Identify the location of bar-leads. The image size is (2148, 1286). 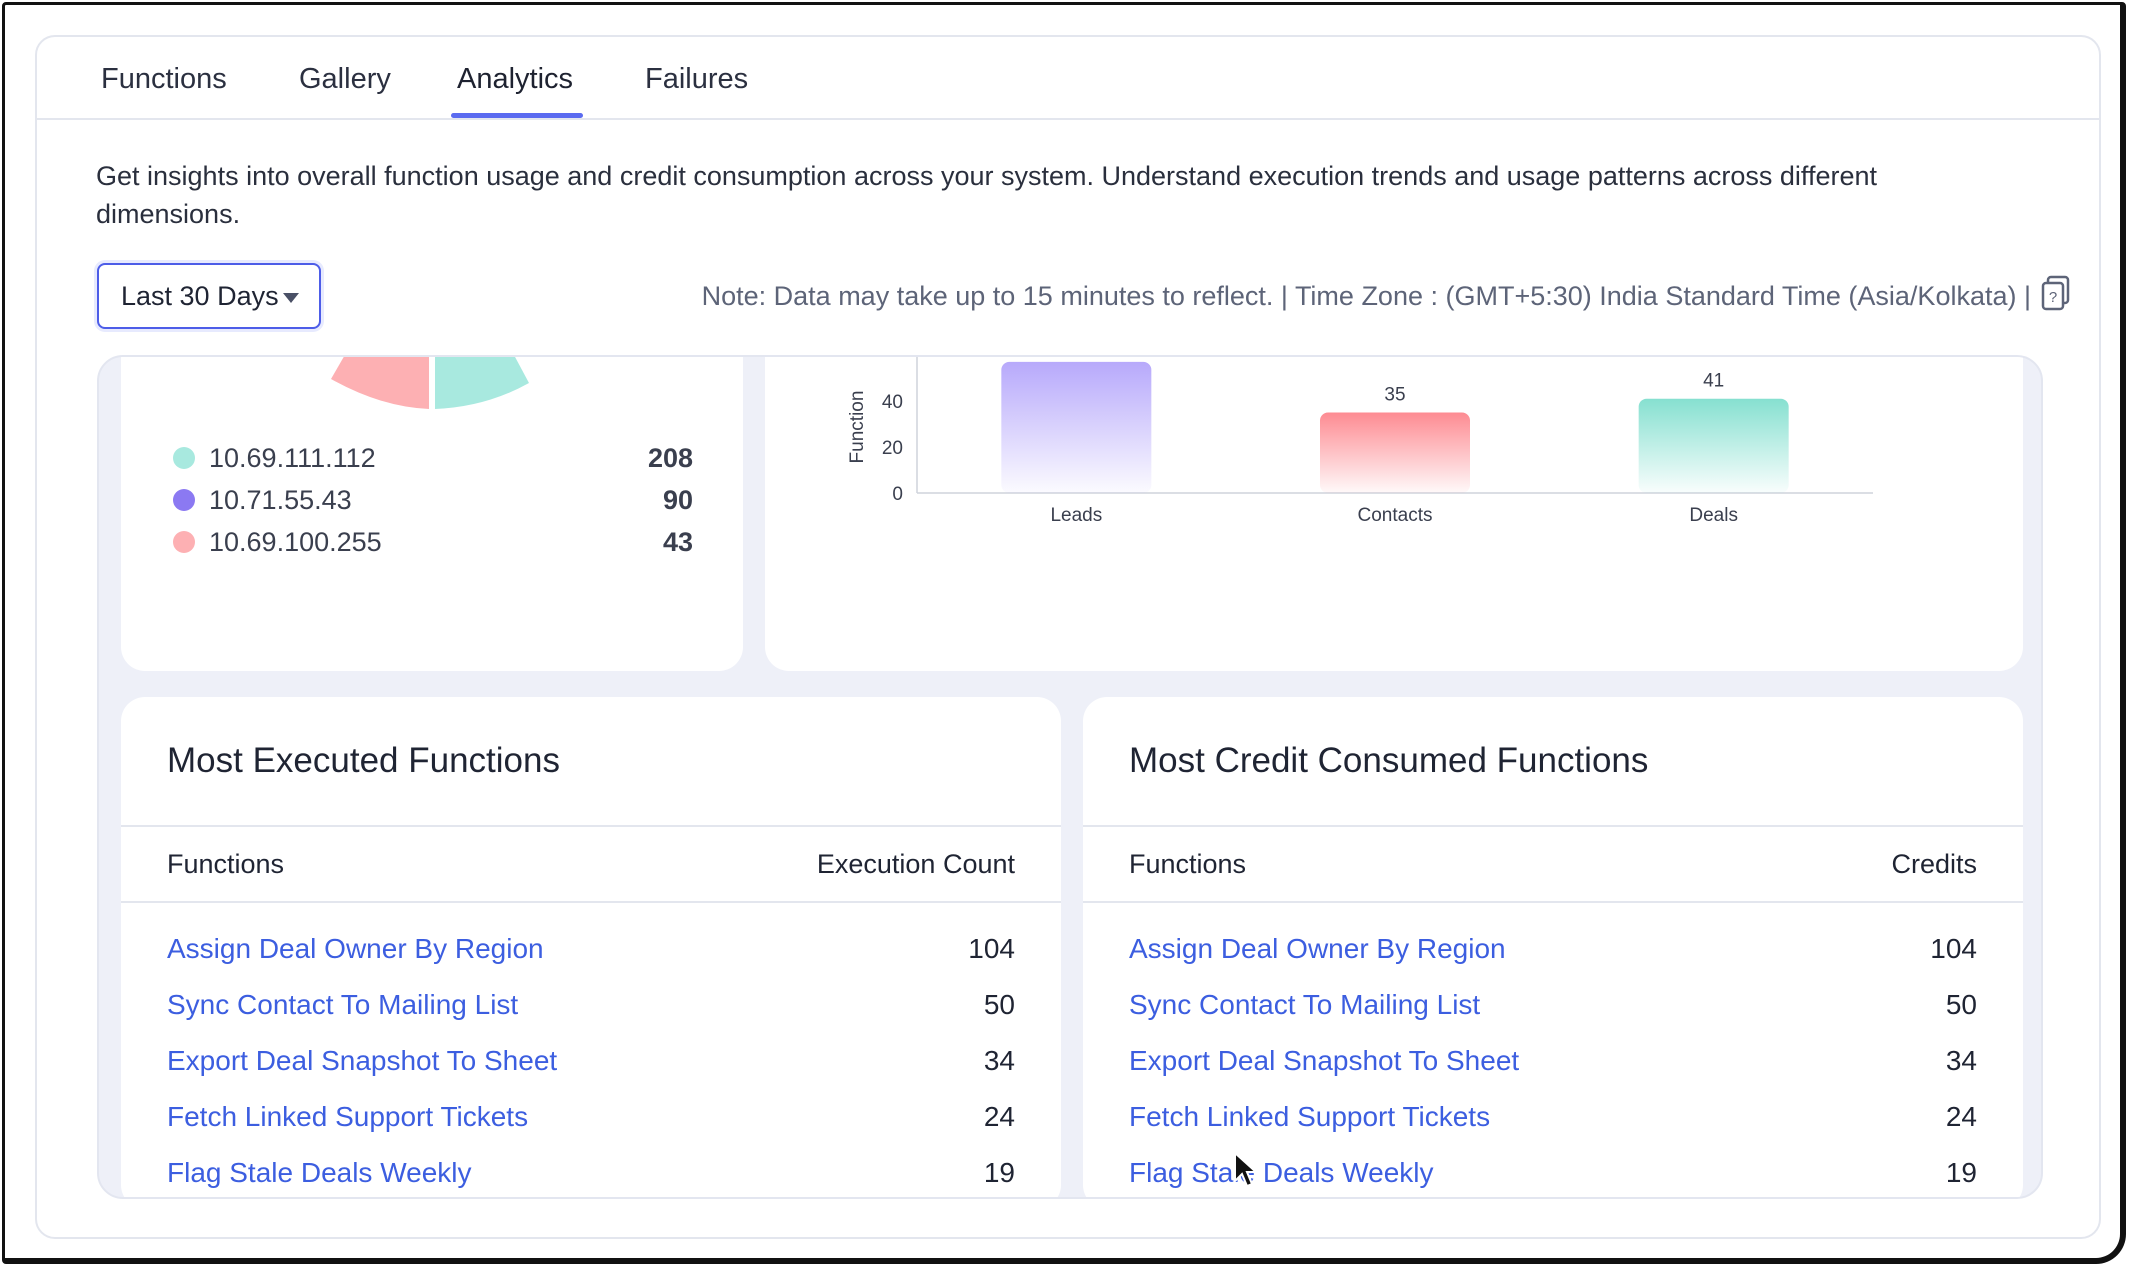
(1076, 427).